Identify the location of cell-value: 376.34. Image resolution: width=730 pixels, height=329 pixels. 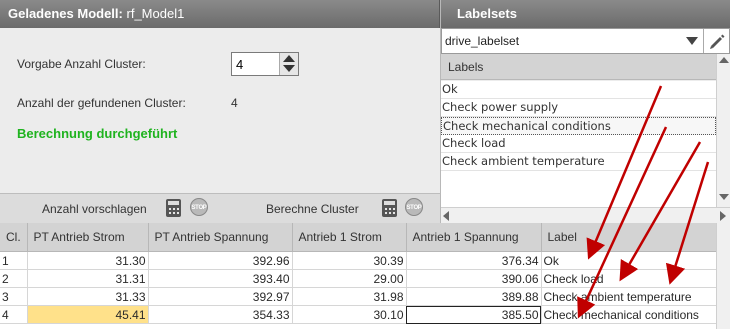
(474, 260).